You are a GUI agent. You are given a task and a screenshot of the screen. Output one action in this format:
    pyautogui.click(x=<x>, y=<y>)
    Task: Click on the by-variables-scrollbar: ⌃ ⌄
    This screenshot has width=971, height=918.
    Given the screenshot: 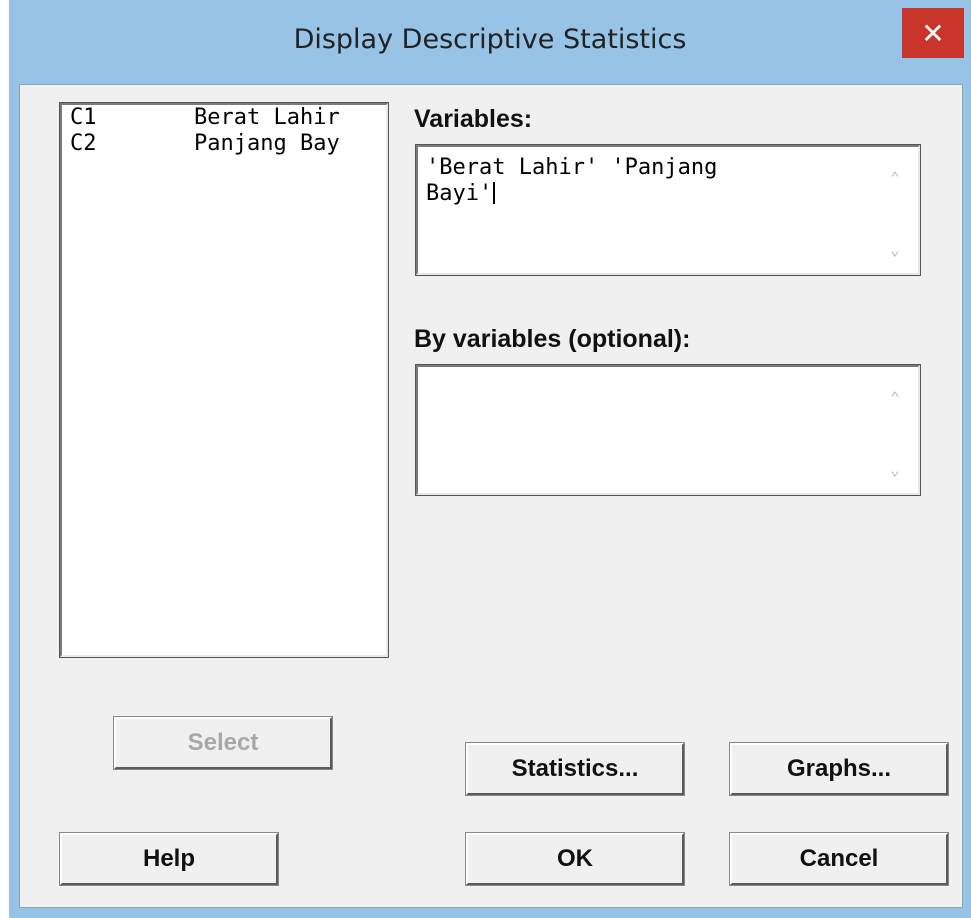 What is the action you would take?
    pyautogui.click(x=895, y=430)
    